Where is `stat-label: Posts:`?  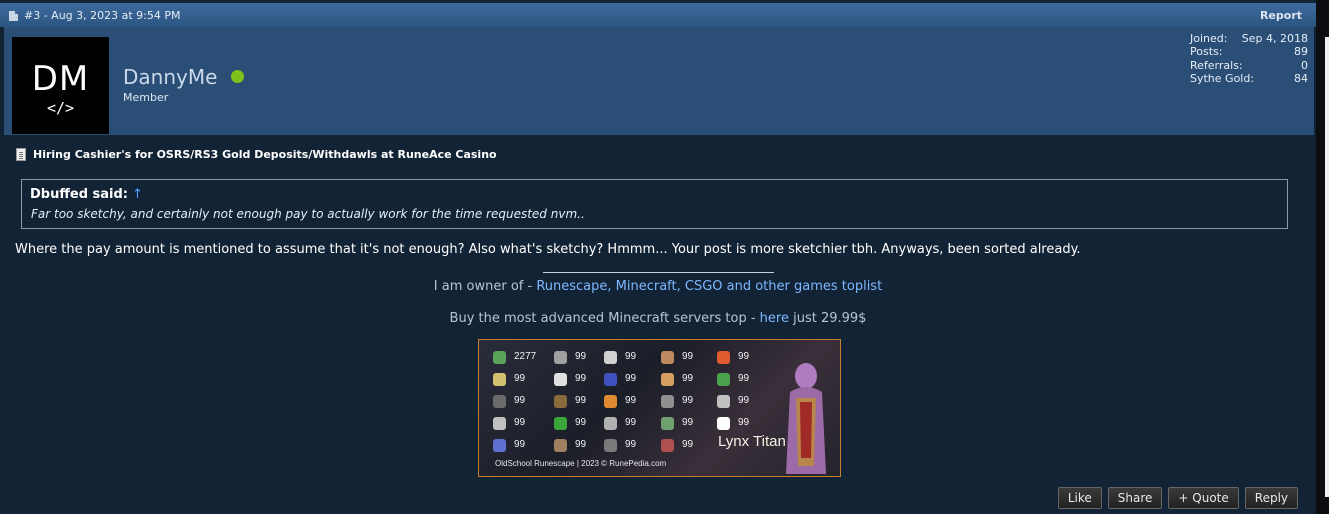
stat-label: Posts: is located at coordinates (1206, 52).